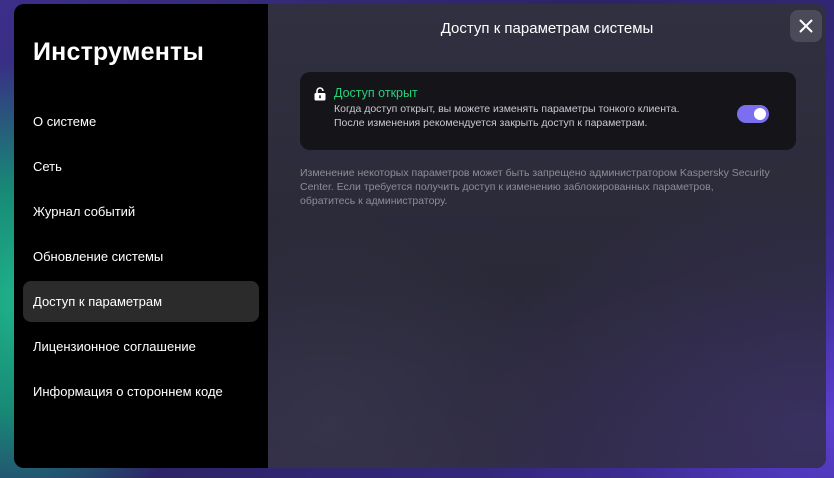  What do you see at coordinates (376, 93) in the screenshot?
I see `access-status-title: Доступ открыт` at bounding box center [376, 93].